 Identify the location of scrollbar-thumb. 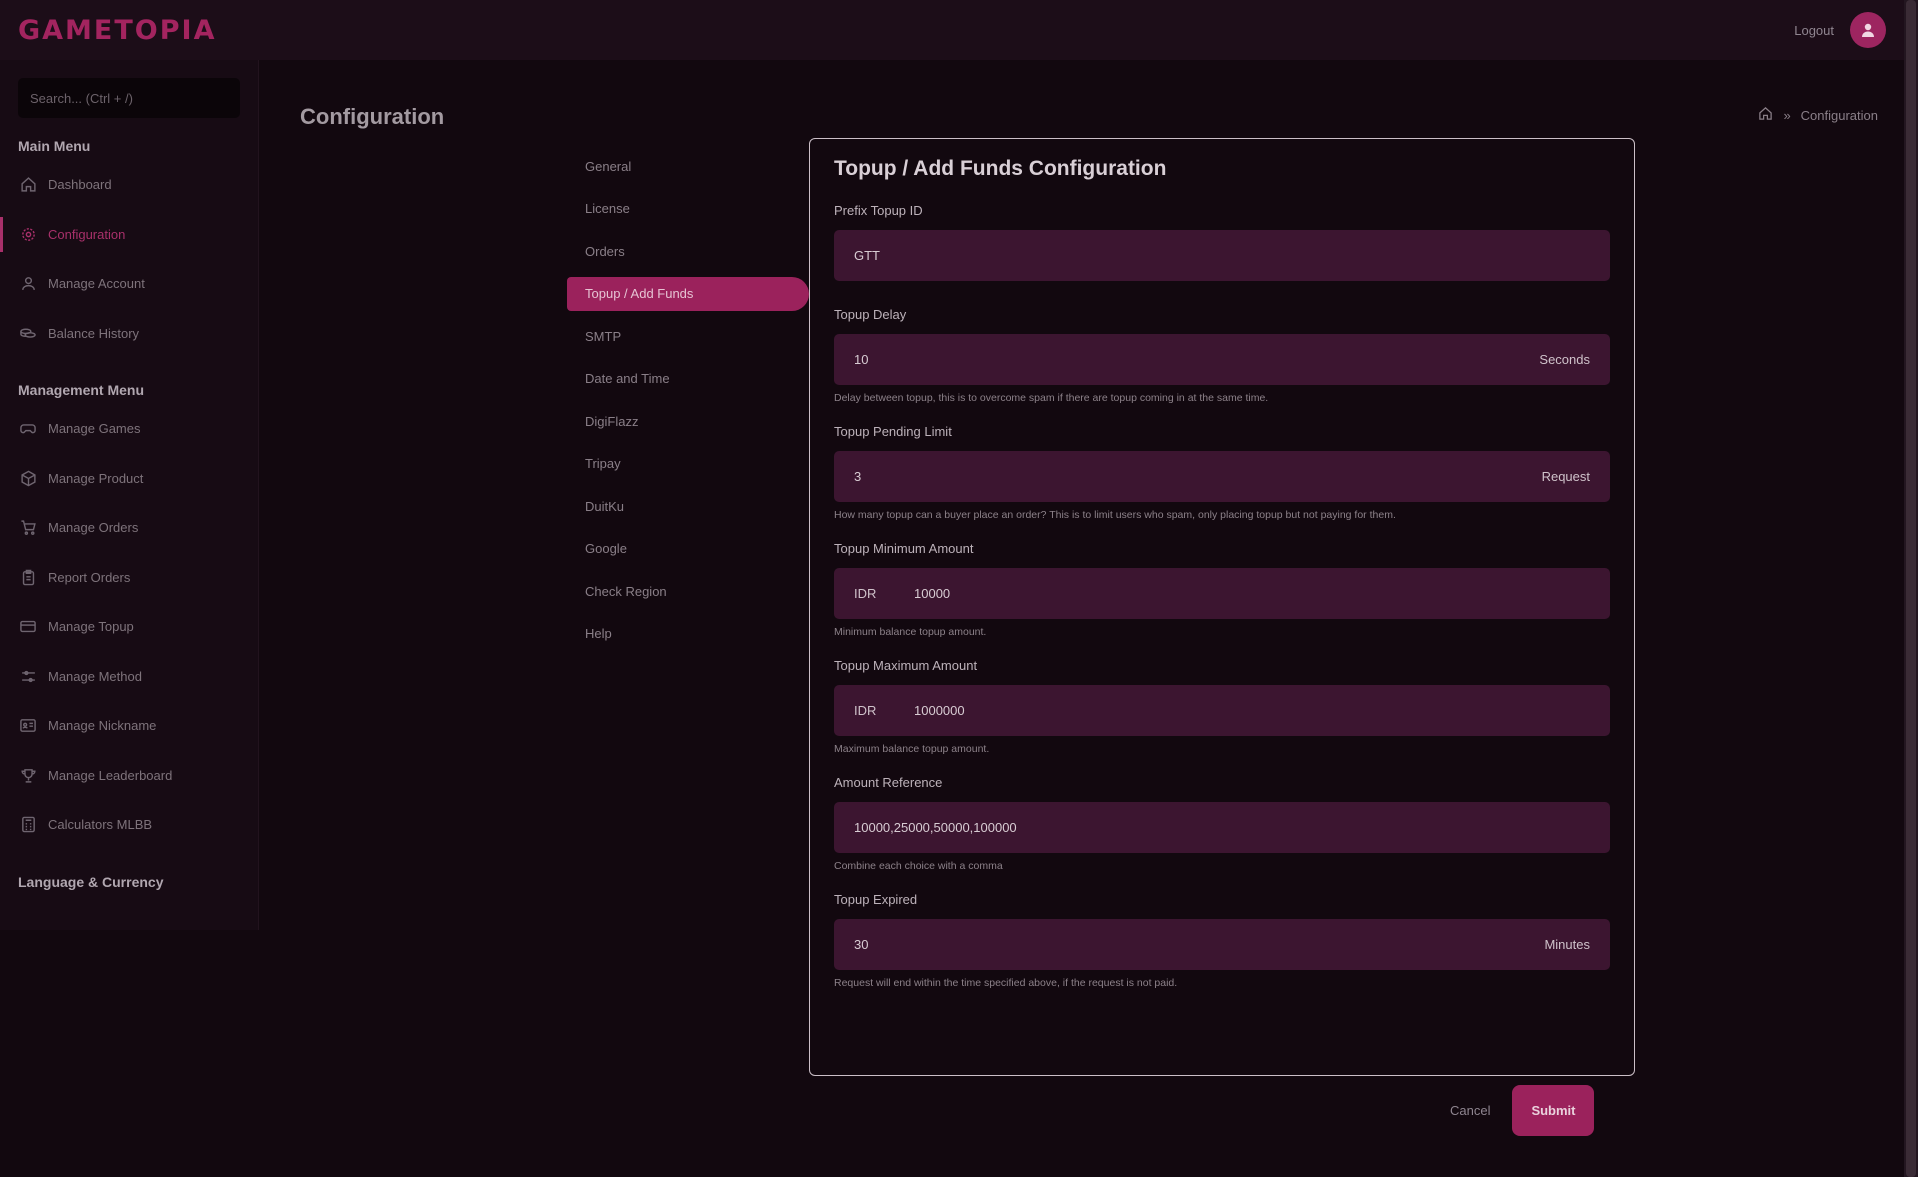
(1911, 588).